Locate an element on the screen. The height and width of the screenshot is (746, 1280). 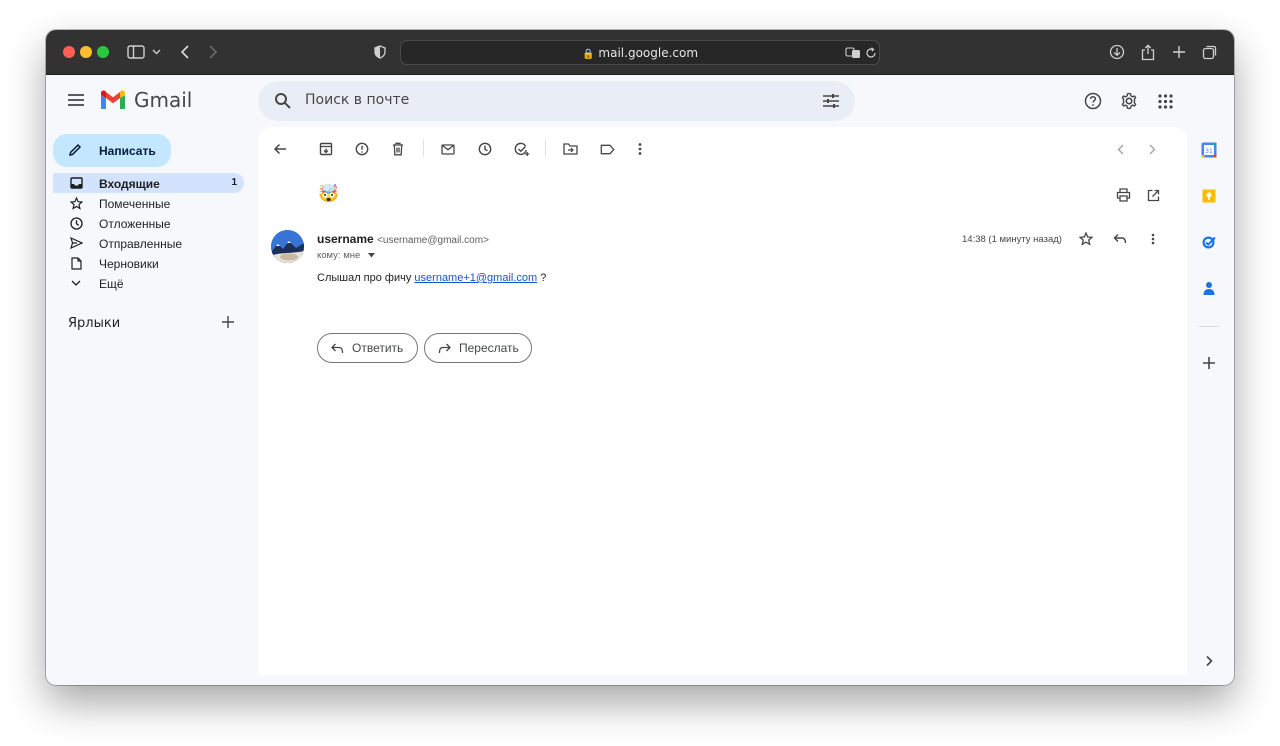
sidebar-item-starred: Помеченные is located at coordinates (148, 203).